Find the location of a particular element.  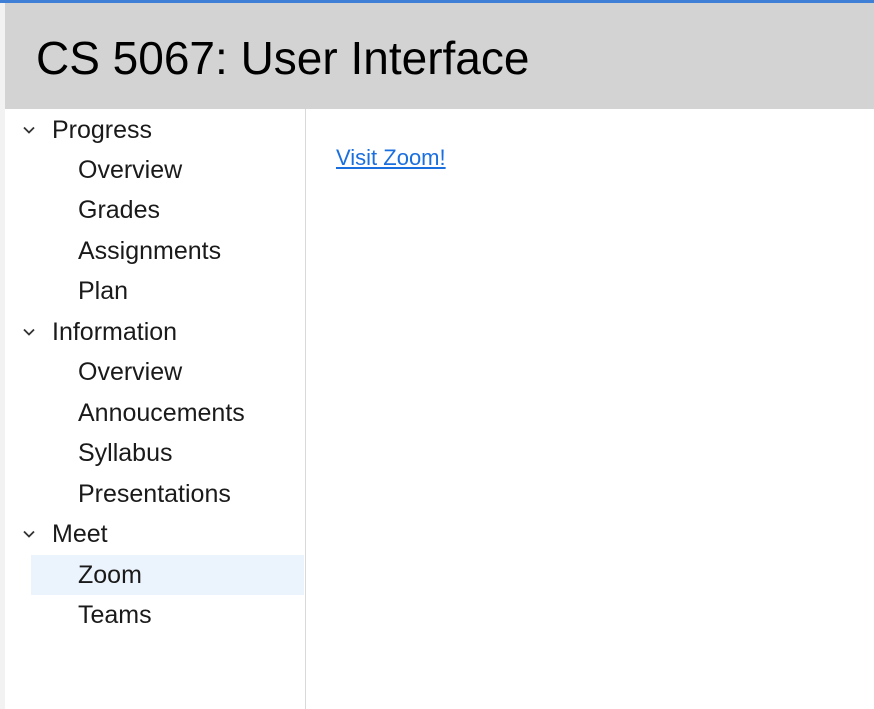

tree-item-teams: Teams is located at coordinates (167, 615).